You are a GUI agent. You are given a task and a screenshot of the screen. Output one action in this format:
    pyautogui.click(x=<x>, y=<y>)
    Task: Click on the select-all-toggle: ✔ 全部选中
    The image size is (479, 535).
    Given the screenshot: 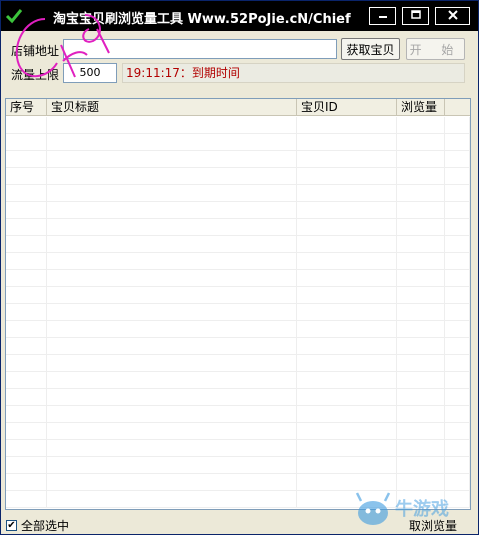 What is the action you would take?
    pyautogui.click(x=37, y=525)
    